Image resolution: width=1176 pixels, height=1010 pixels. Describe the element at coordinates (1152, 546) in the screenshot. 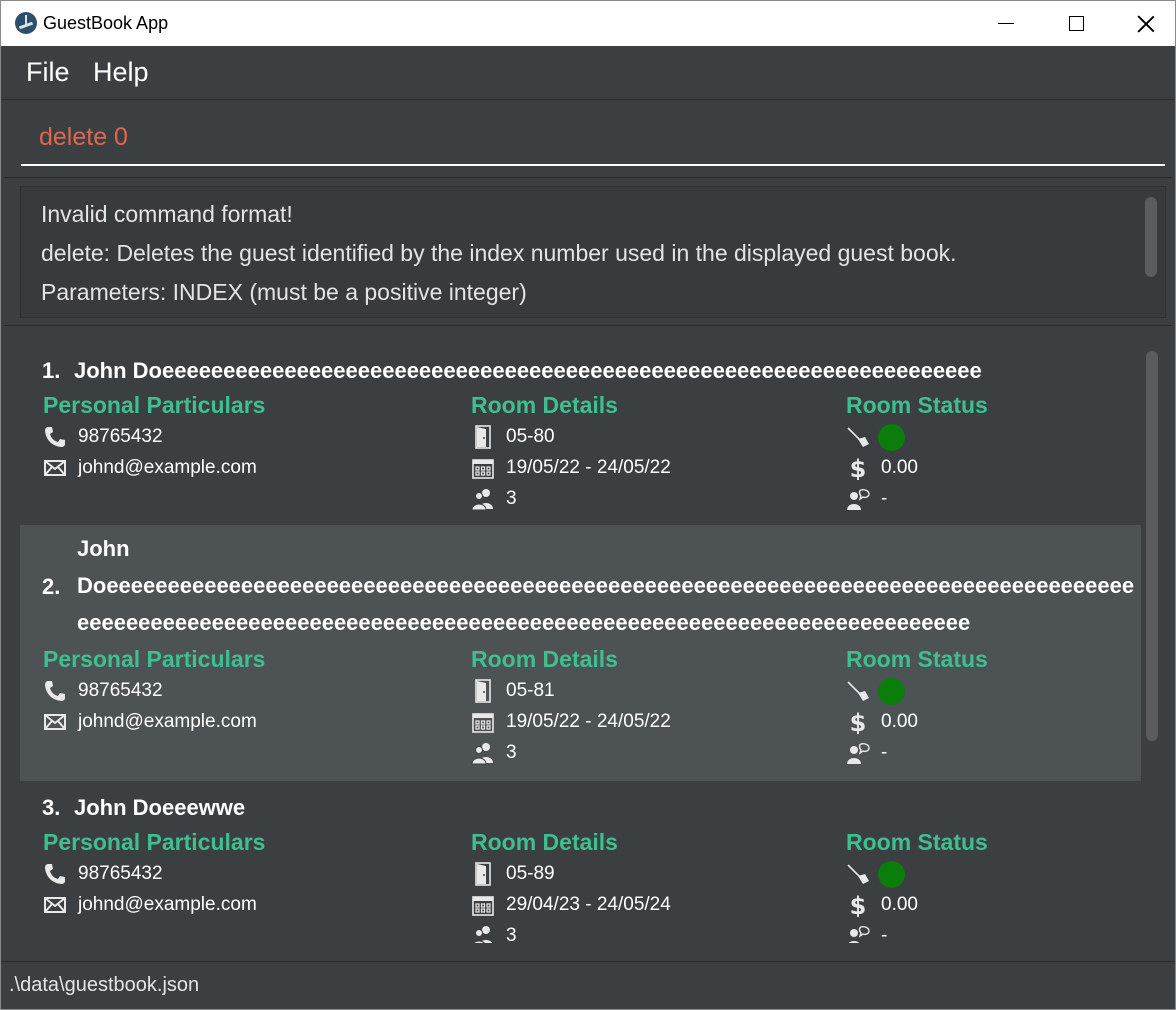

I see `list-scrollbar` at that location.